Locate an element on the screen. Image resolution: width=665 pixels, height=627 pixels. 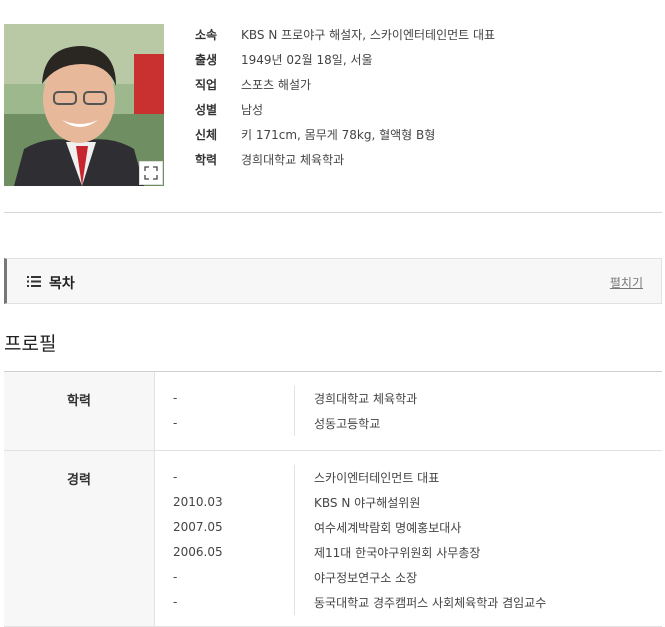
table-of-contents: 목차 펼치기 is located at coordinates (333, 281).